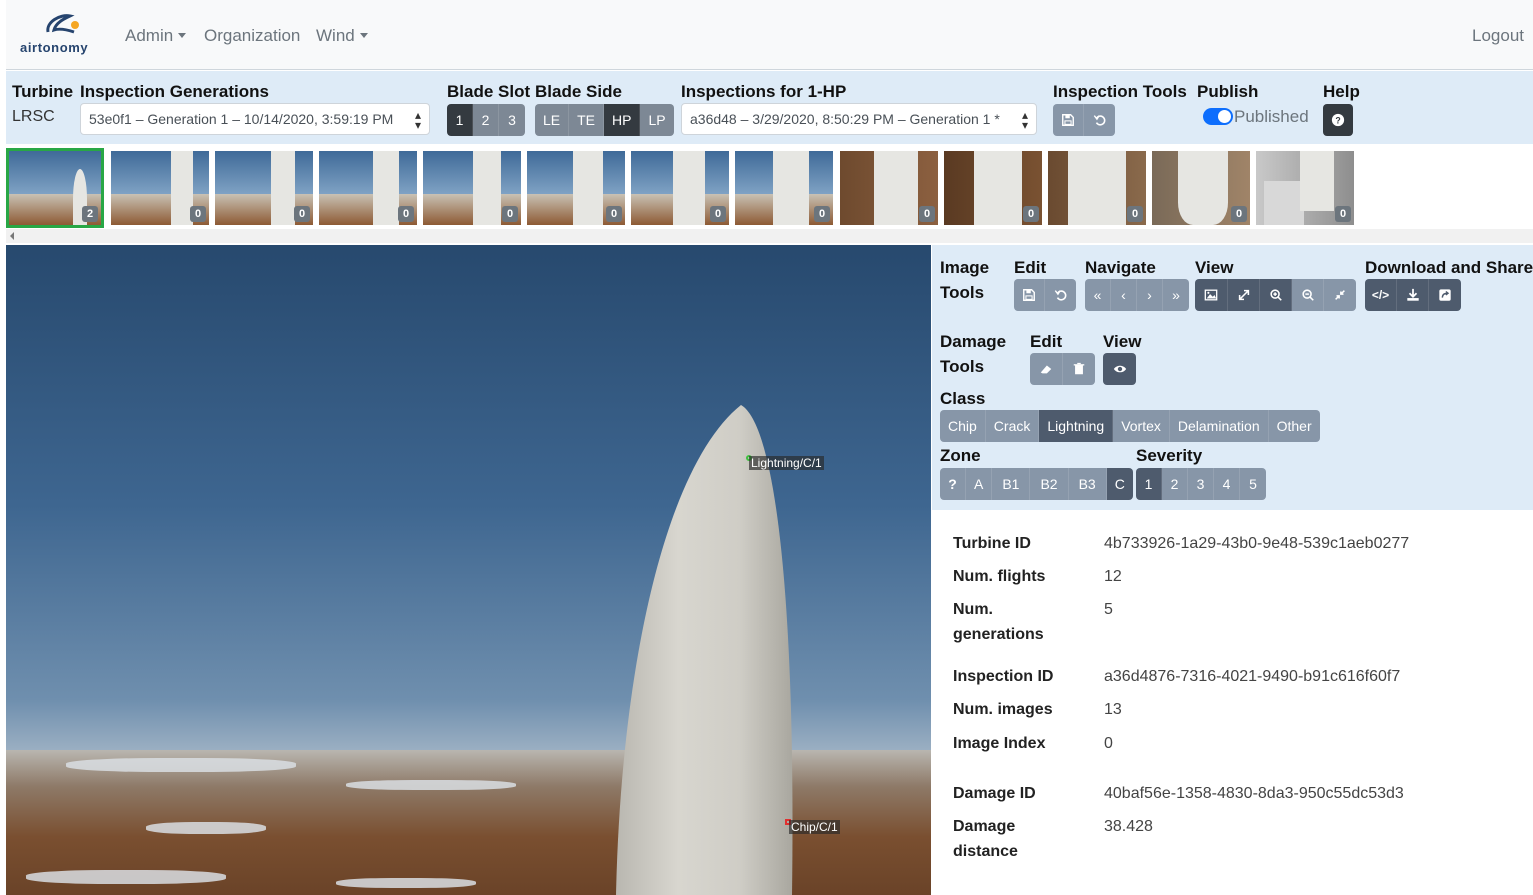 The image size is (1533, 895). Describe the element at coordinates (786, 463) in the screenshot. I see `lightning-annotation-label: Lightning/C/1` at that location.